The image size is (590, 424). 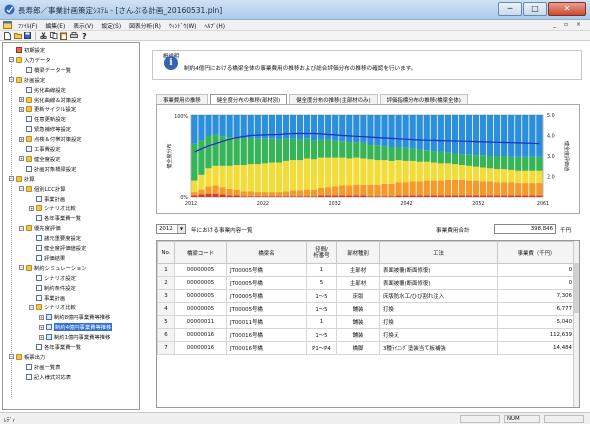 What do you see at coordinates (30, 60) in the screenshot?
I see `tree-item: − 入力データ` at bounding box center [30, 60].